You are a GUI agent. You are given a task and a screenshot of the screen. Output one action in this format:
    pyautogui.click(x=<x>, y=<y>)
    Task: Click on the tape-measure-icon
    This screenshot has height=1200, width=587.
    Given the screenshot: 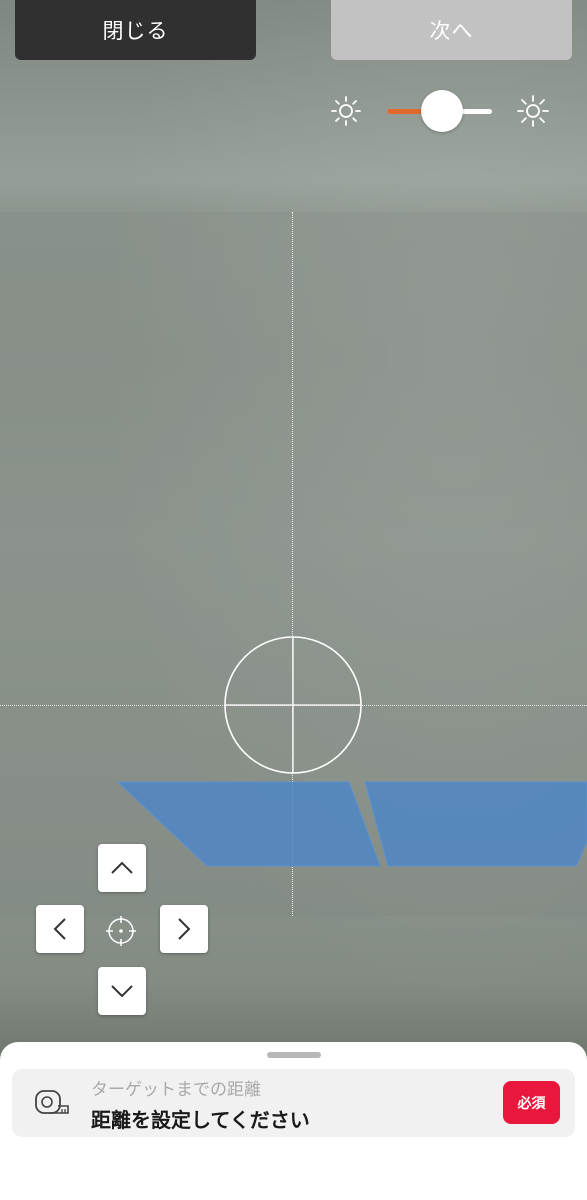 What is the action you would take?
    pyautogui.click(x=52, y=1102)
    